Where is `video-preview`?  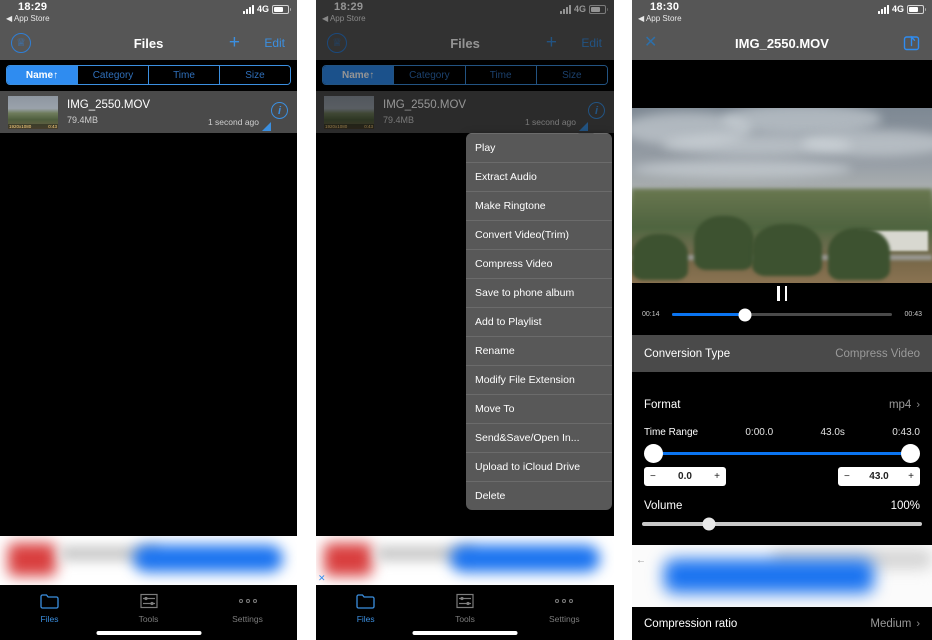
video-preview is located at coordinates (782, 195).